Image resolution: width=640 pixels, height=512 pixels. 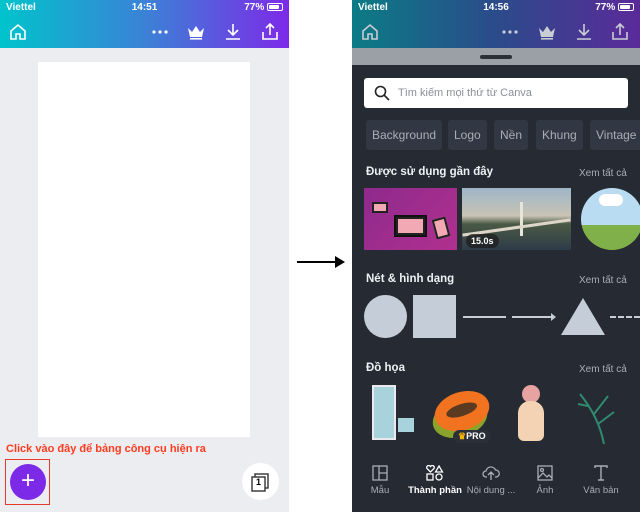 I want to click on nav-label: Văn bản, so click(x=601, y=490).